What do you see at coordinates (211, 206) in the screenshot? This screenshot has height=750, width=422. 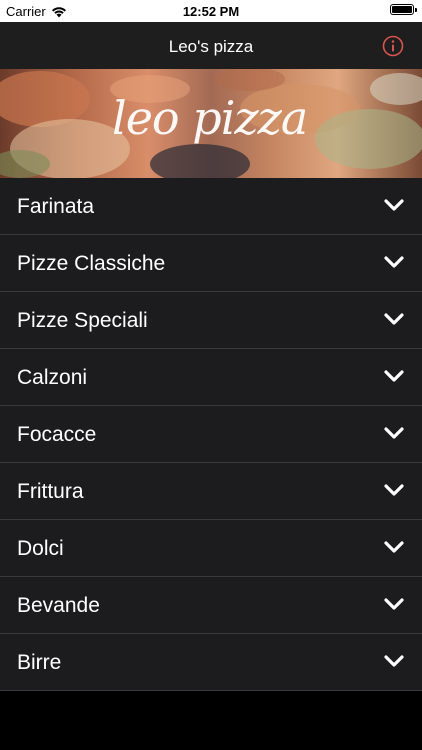 I see `menu-item-farinata: Farinata` at bounding box center [211, 206].